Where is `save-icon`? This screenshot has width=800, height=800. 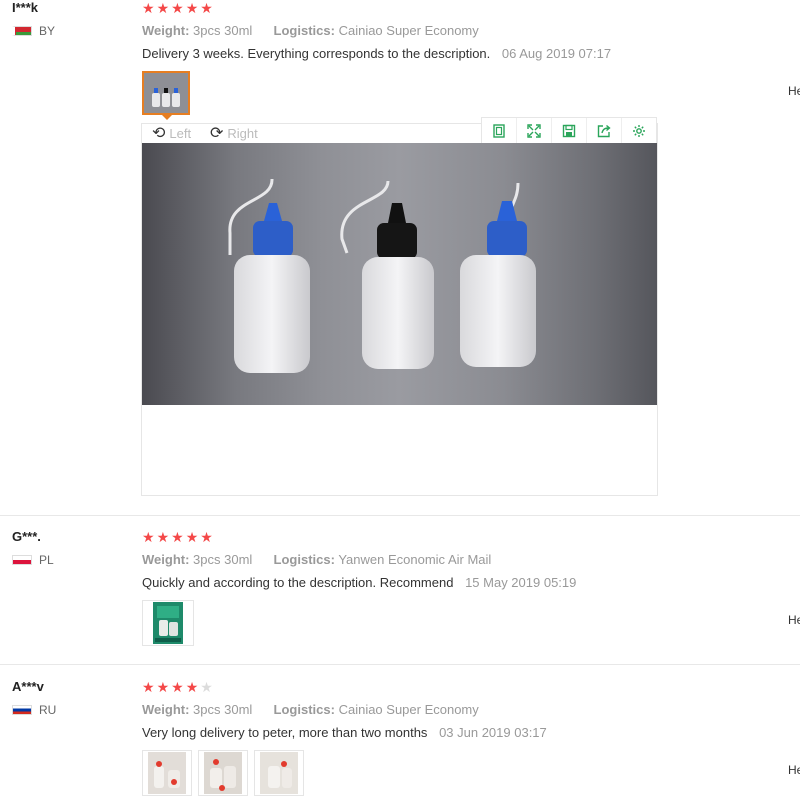
save-icon is located at coordinates (568, 131).